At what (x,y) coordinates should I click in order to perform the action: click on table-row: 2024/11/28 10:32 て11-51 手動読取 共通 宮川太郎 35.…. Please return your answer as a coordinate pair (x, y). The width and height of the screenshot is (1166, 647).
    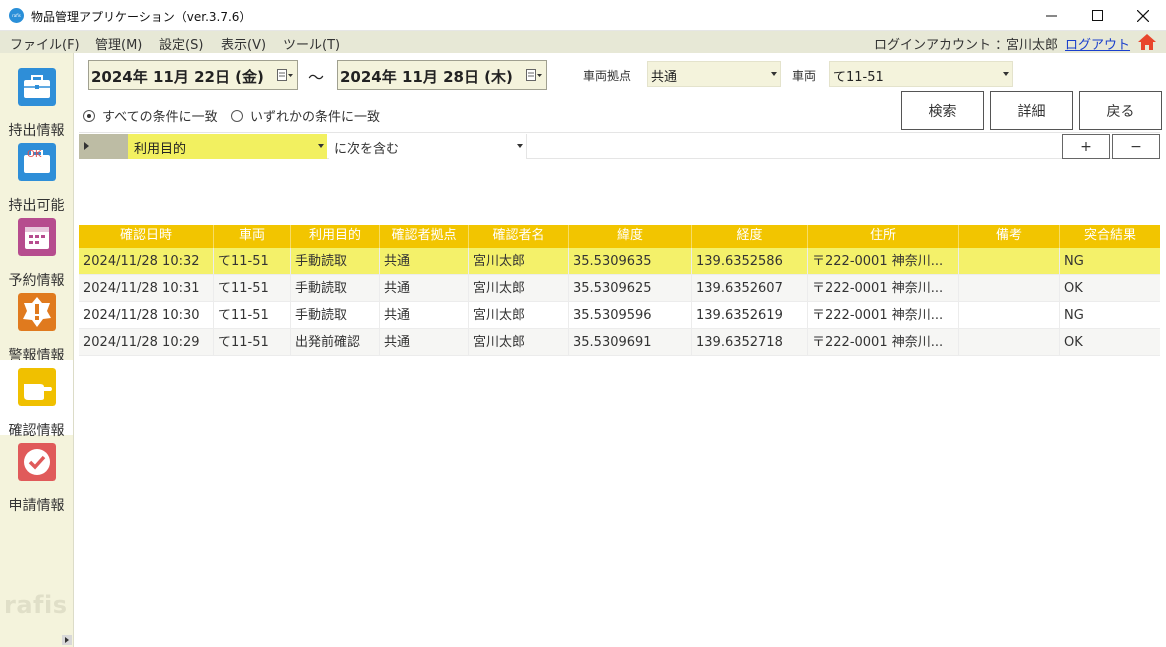
    Looking at the image, I should click on (619, 261).